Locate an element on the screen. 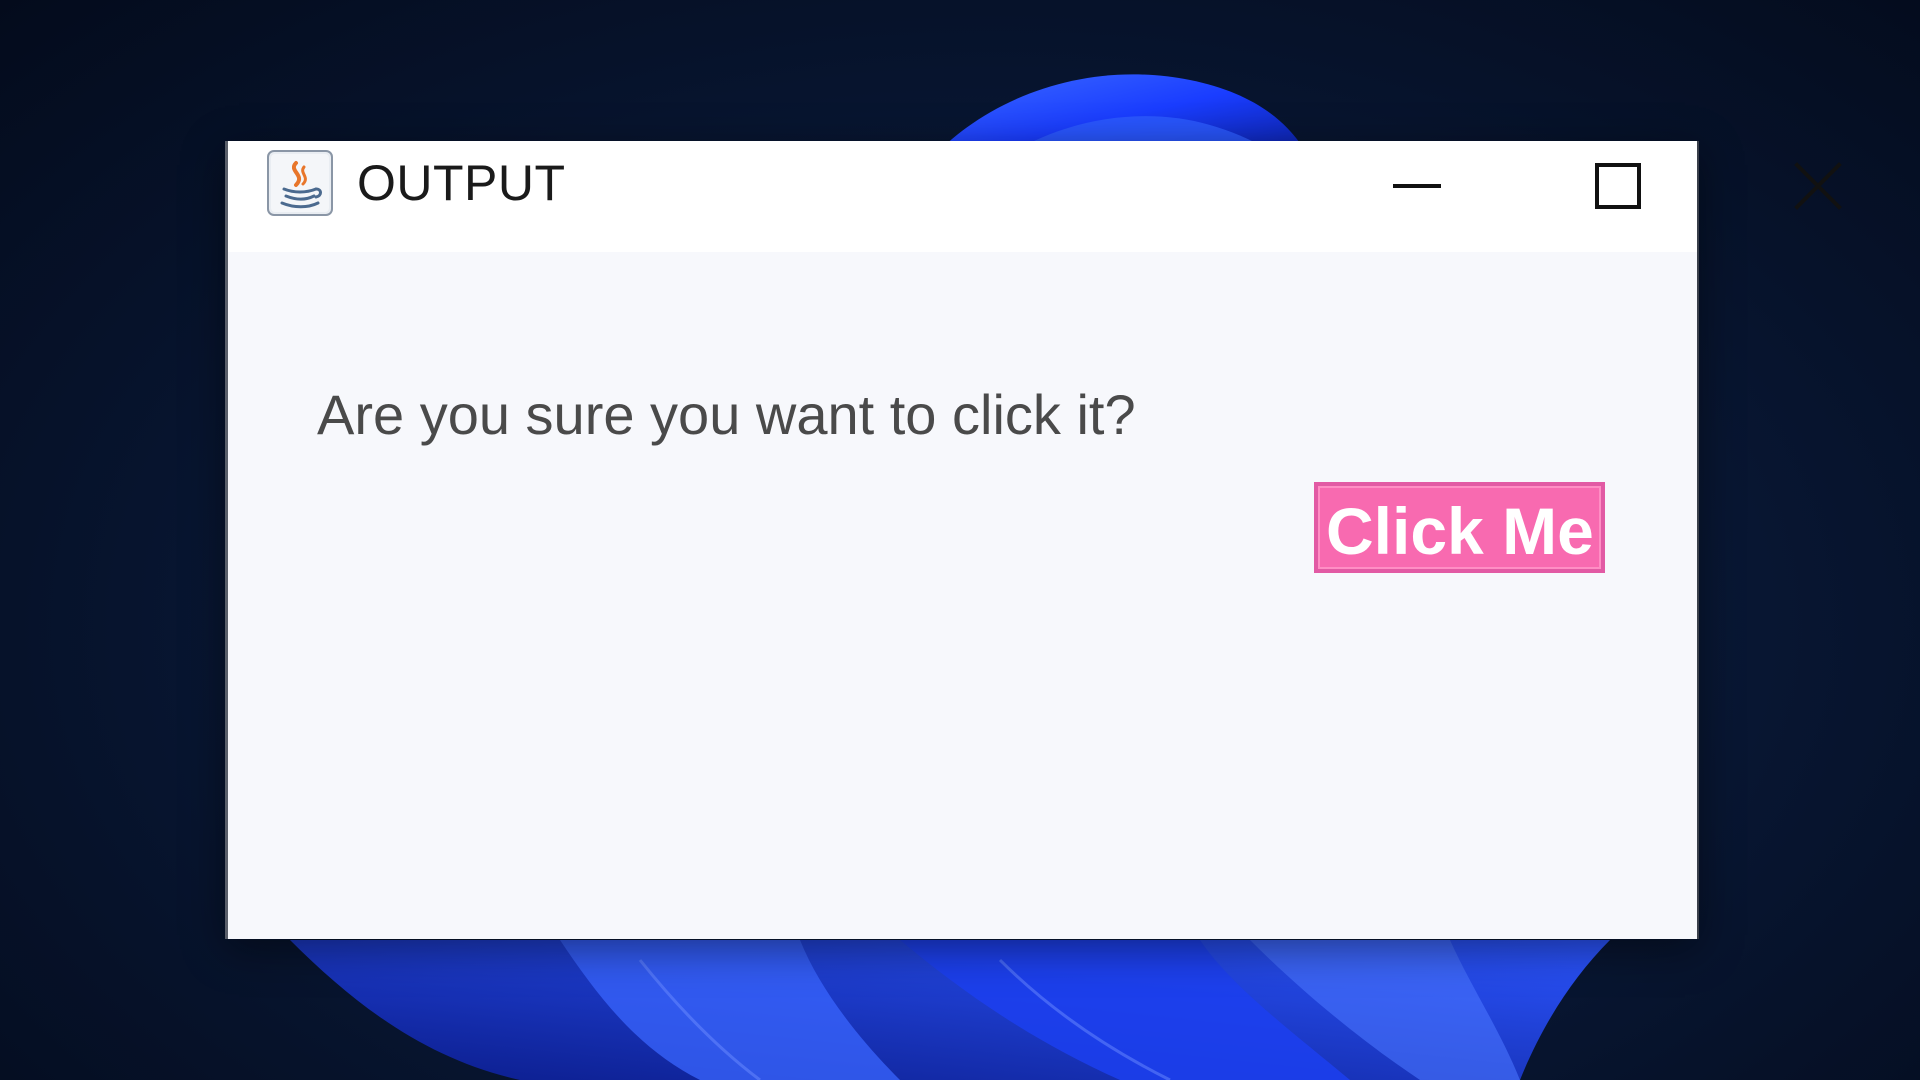  window-title: OUTPUT is located at coordinates (461, 183).